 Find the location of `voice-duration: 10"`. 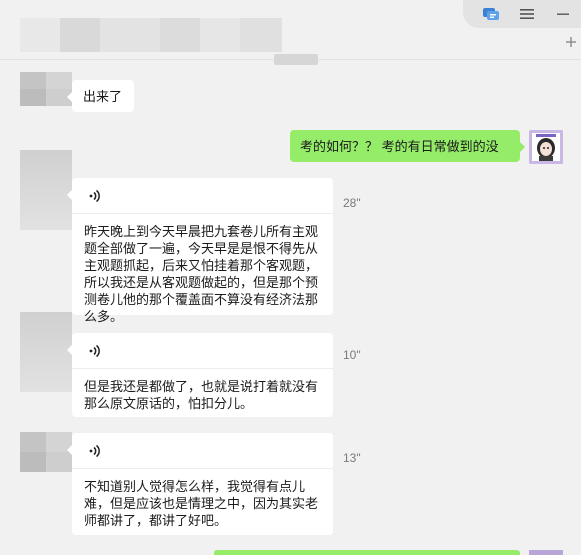

voice-duration: 10" is located at coordinates (352, 355).